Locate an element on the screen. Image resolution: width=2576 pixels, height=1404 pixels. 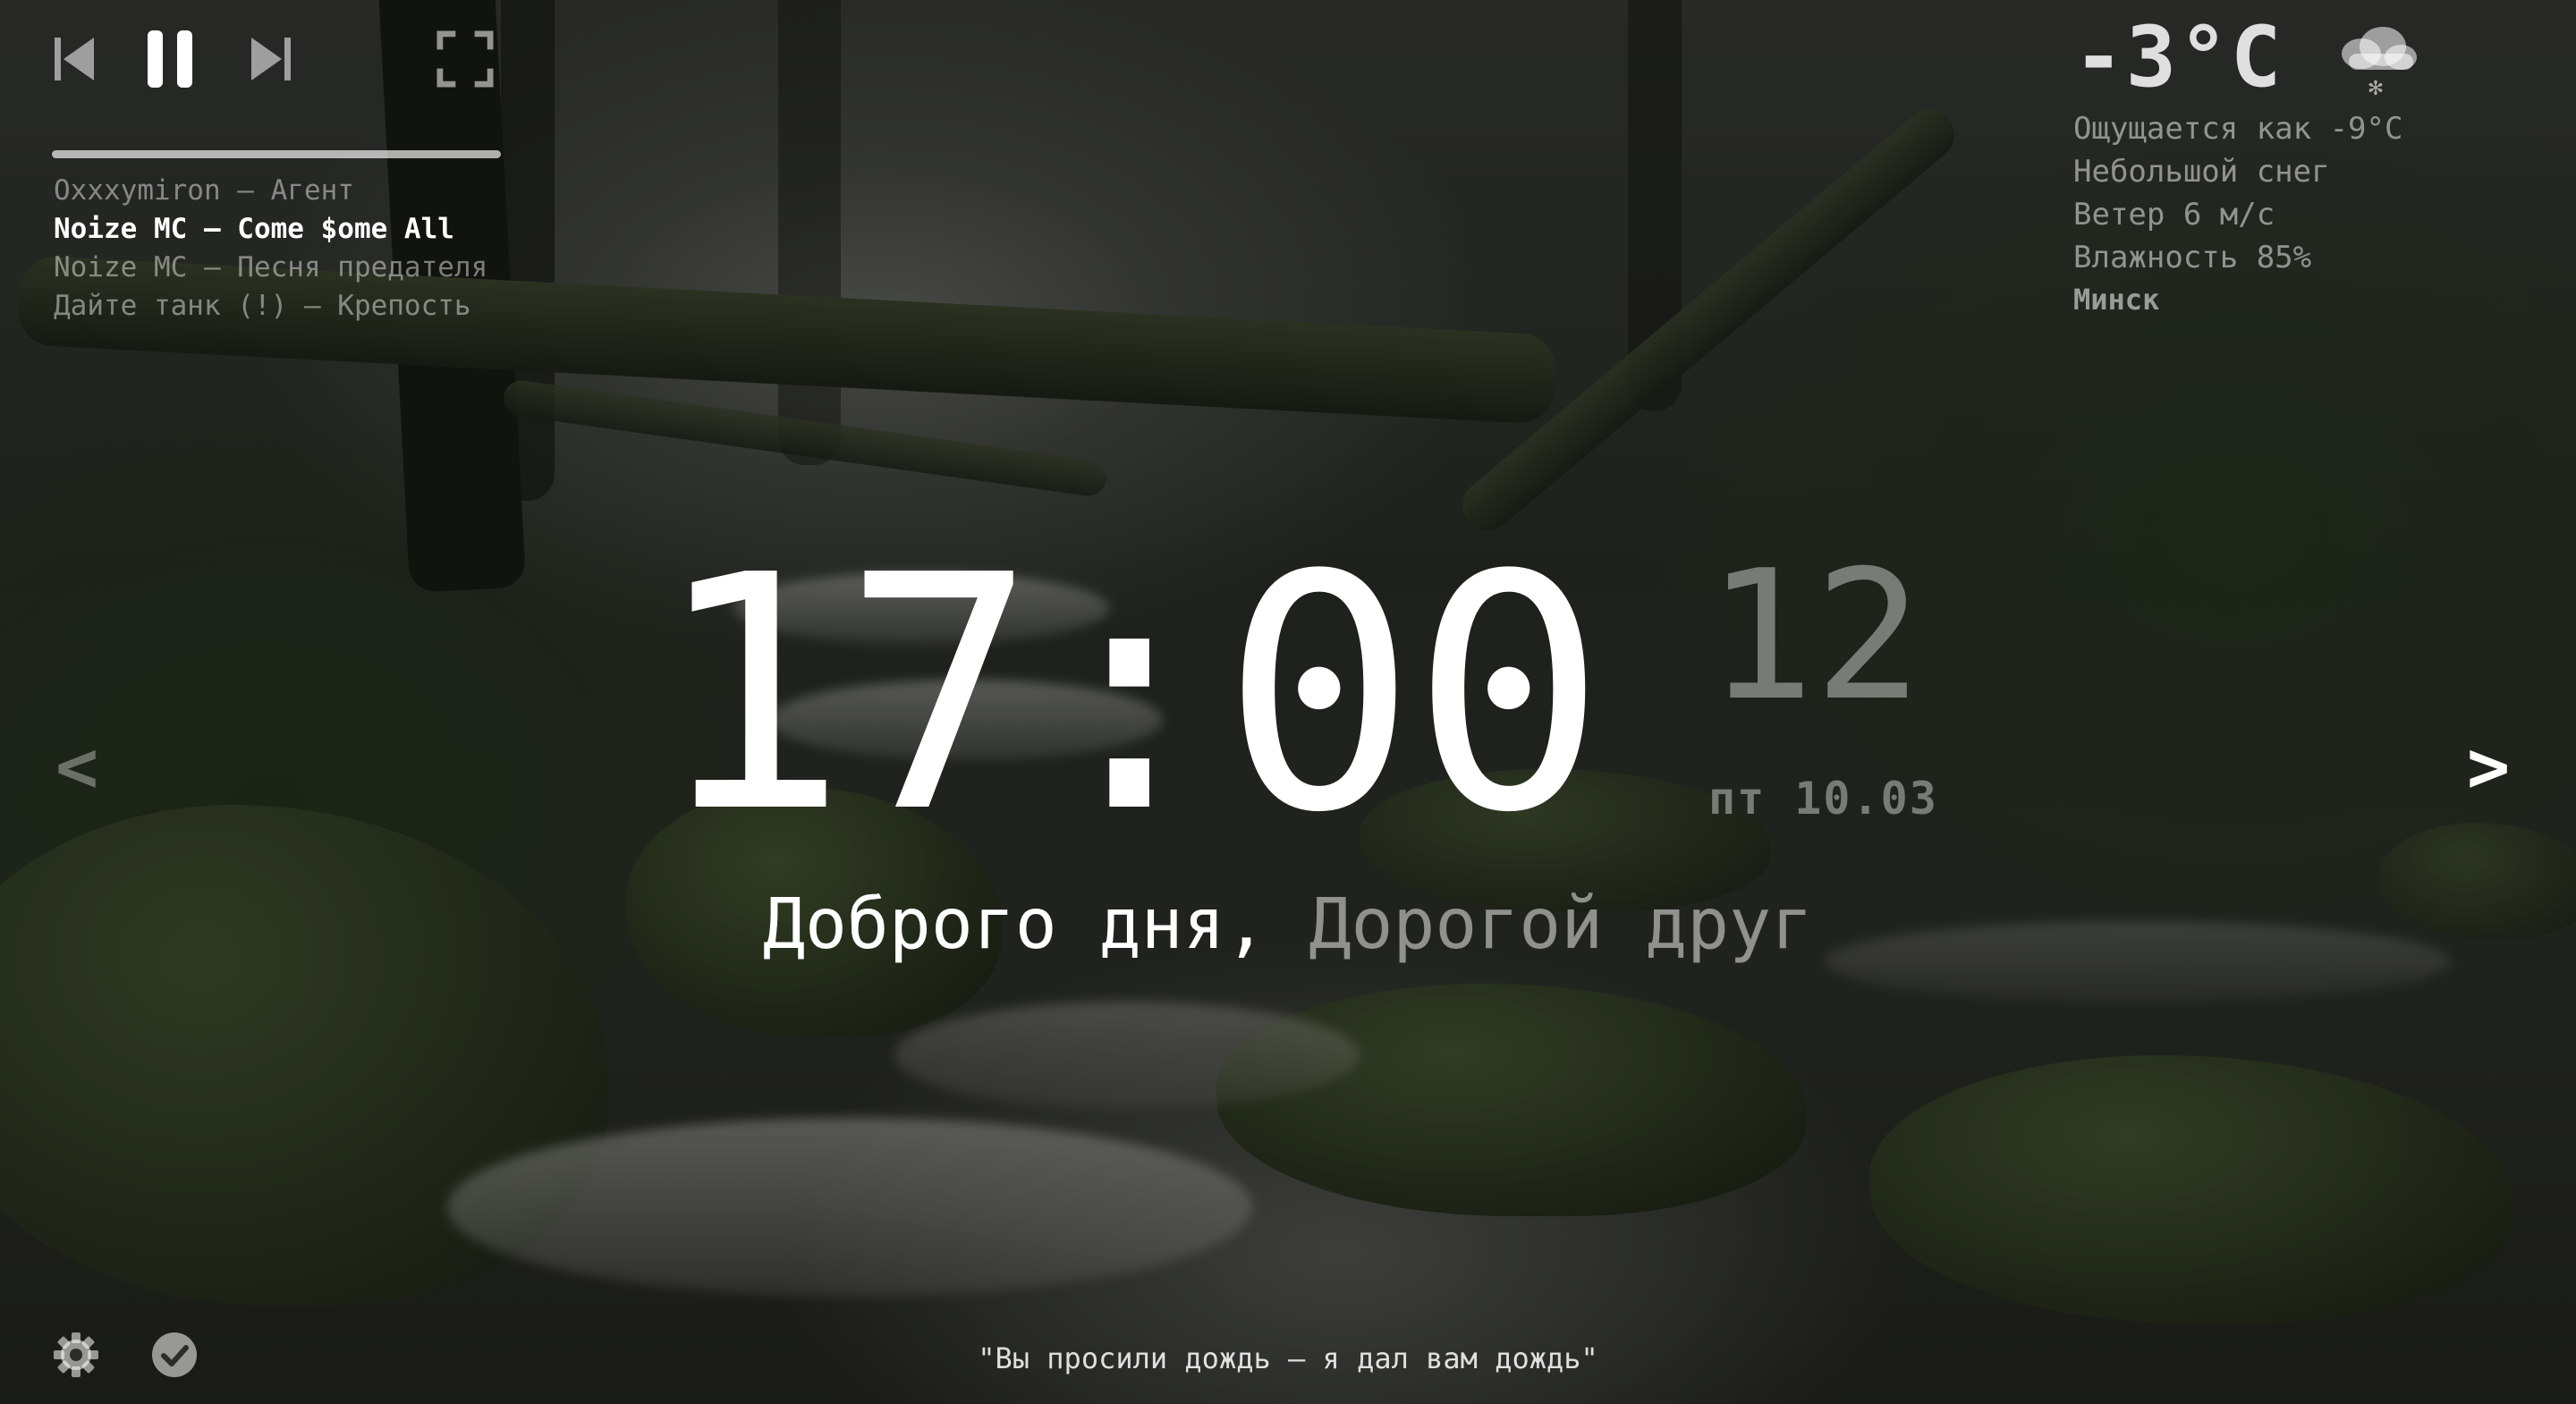
clock-seconds: 12 is located at coordinates (1814, 636).